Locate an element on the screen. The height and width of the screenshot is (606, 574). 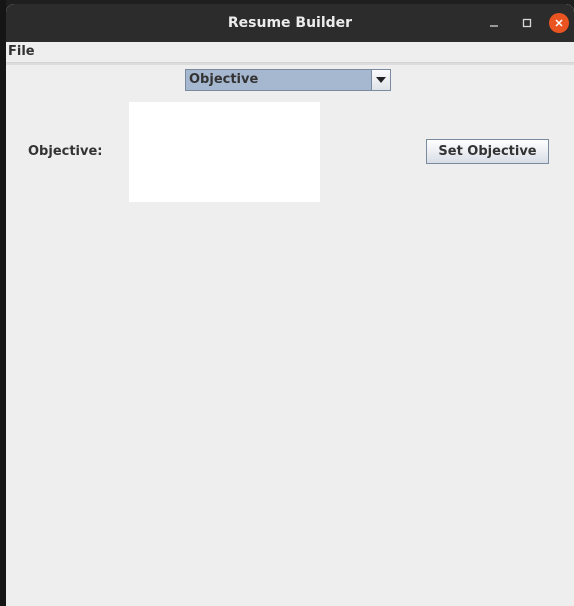
maximize-button is located at coordinates (527, 23).